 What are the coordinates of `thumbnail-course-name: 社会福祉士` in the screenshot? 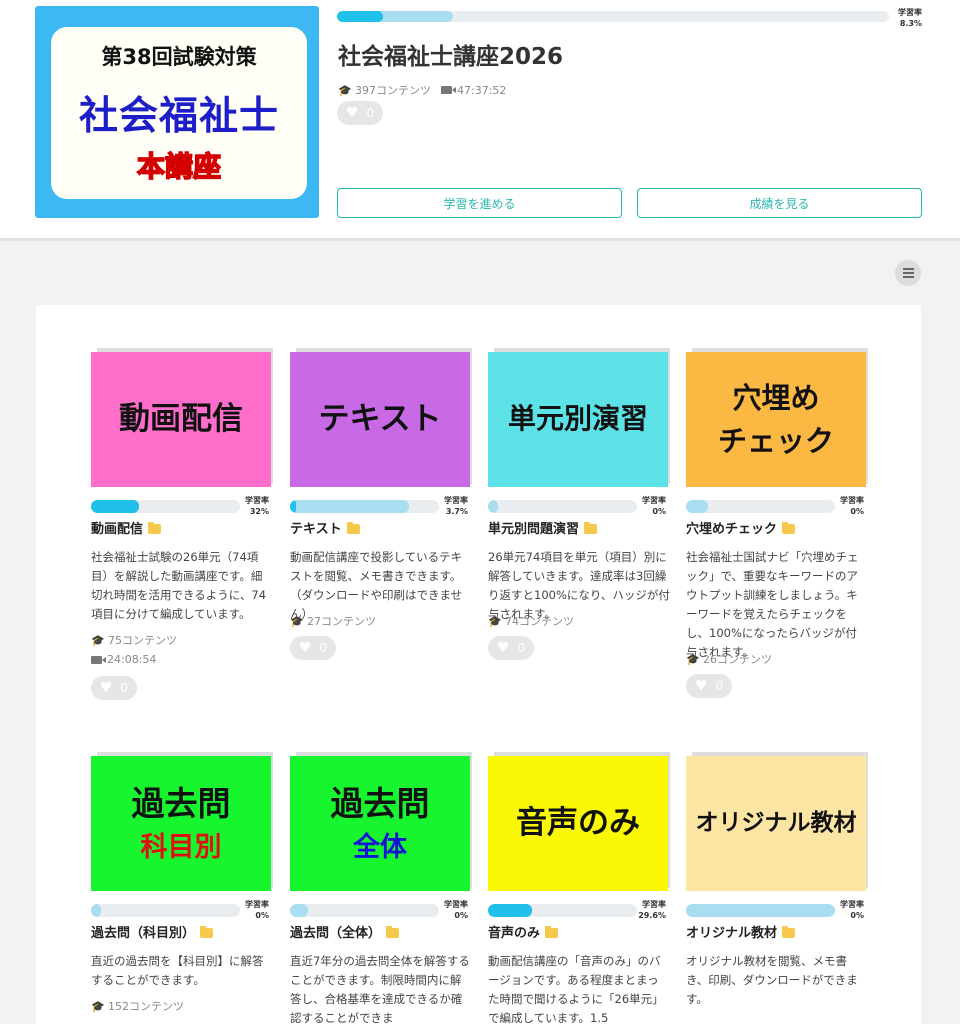 It's located at (178, 116).